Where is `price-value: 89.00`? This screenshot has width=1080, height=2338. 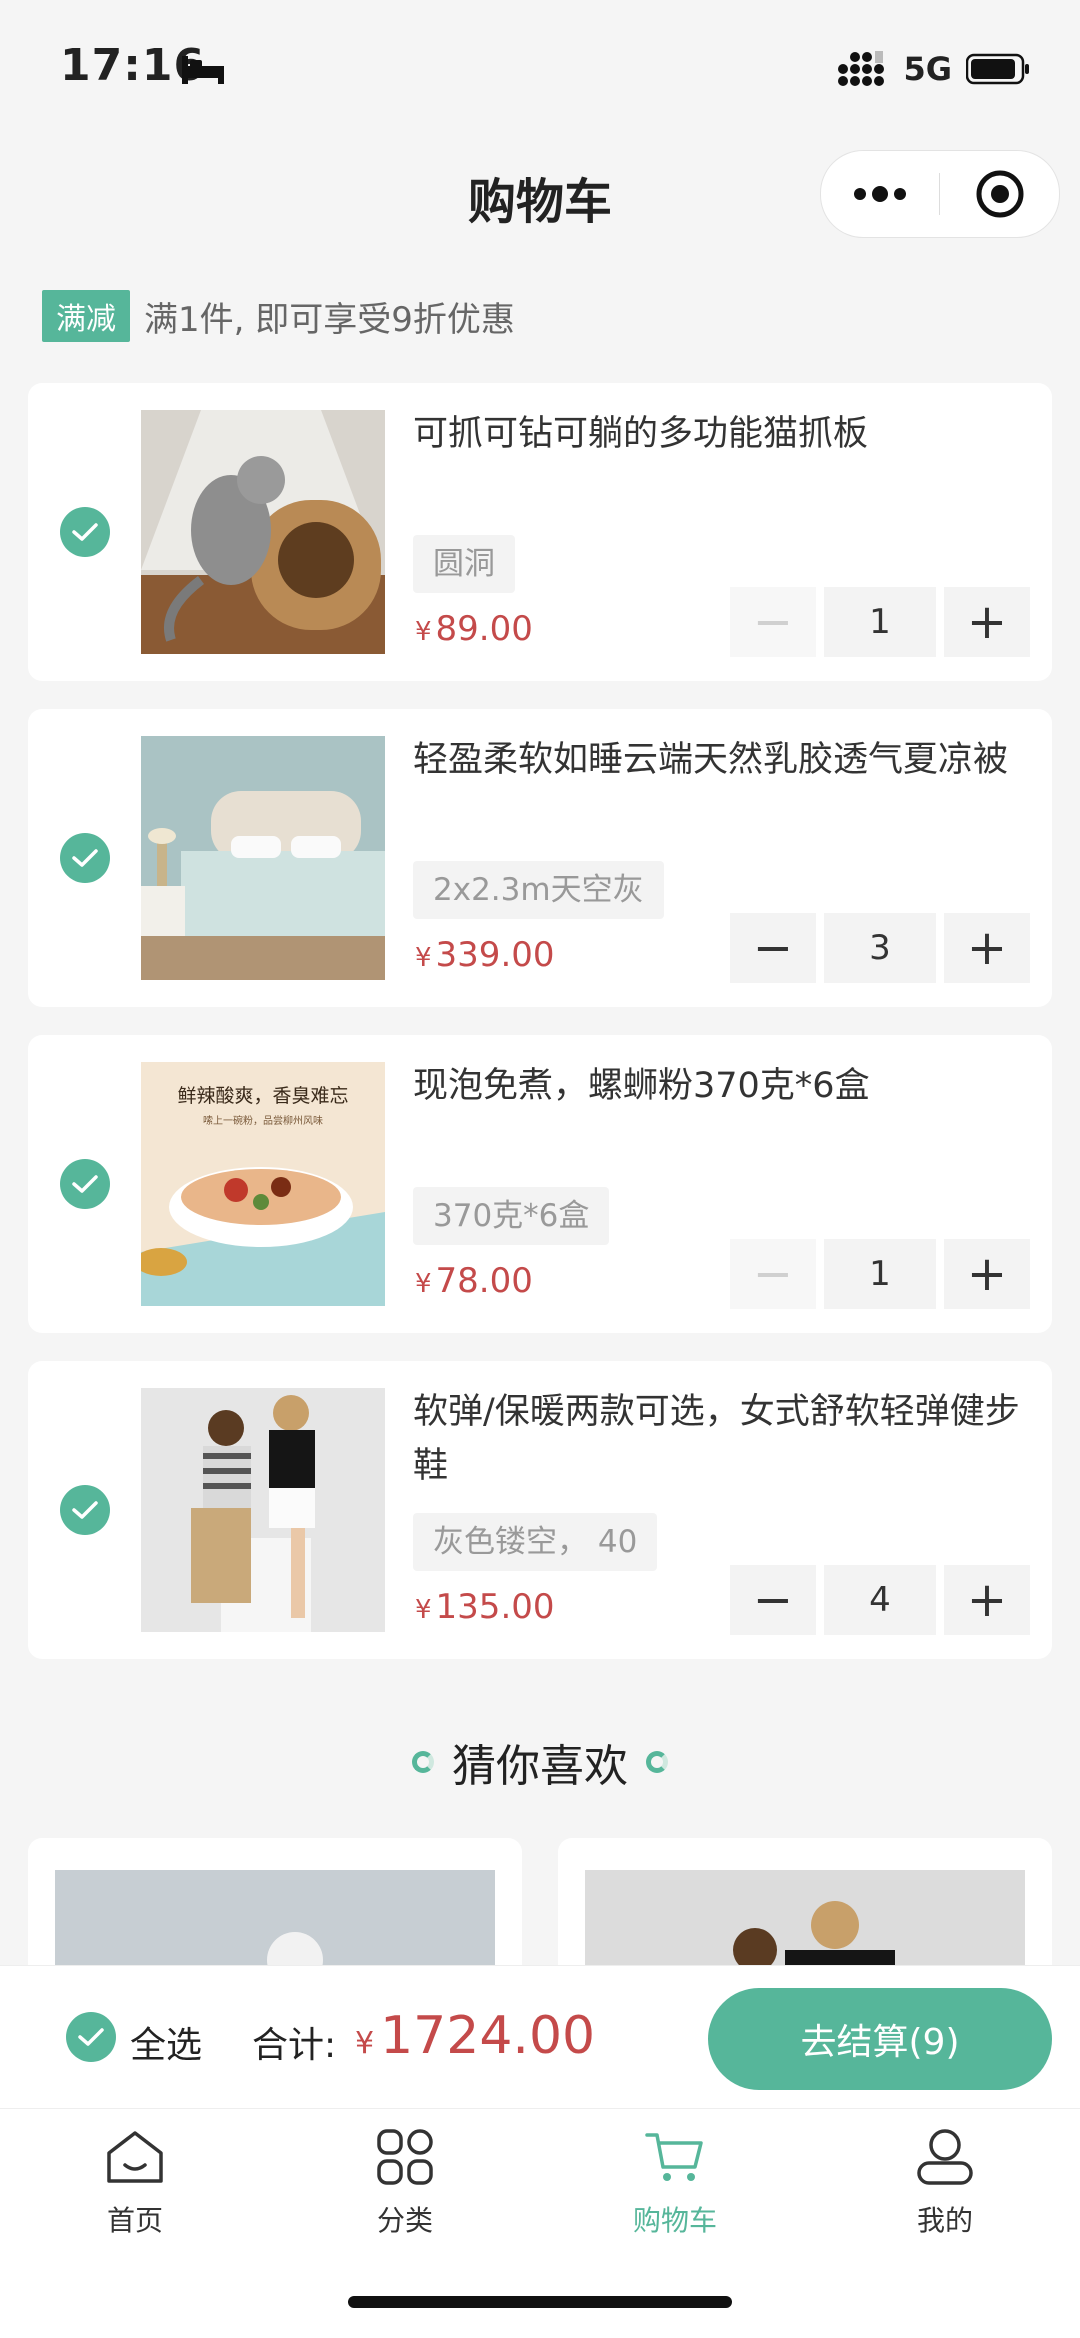
price-value: 89.00 is located at coordinates (484, 629).